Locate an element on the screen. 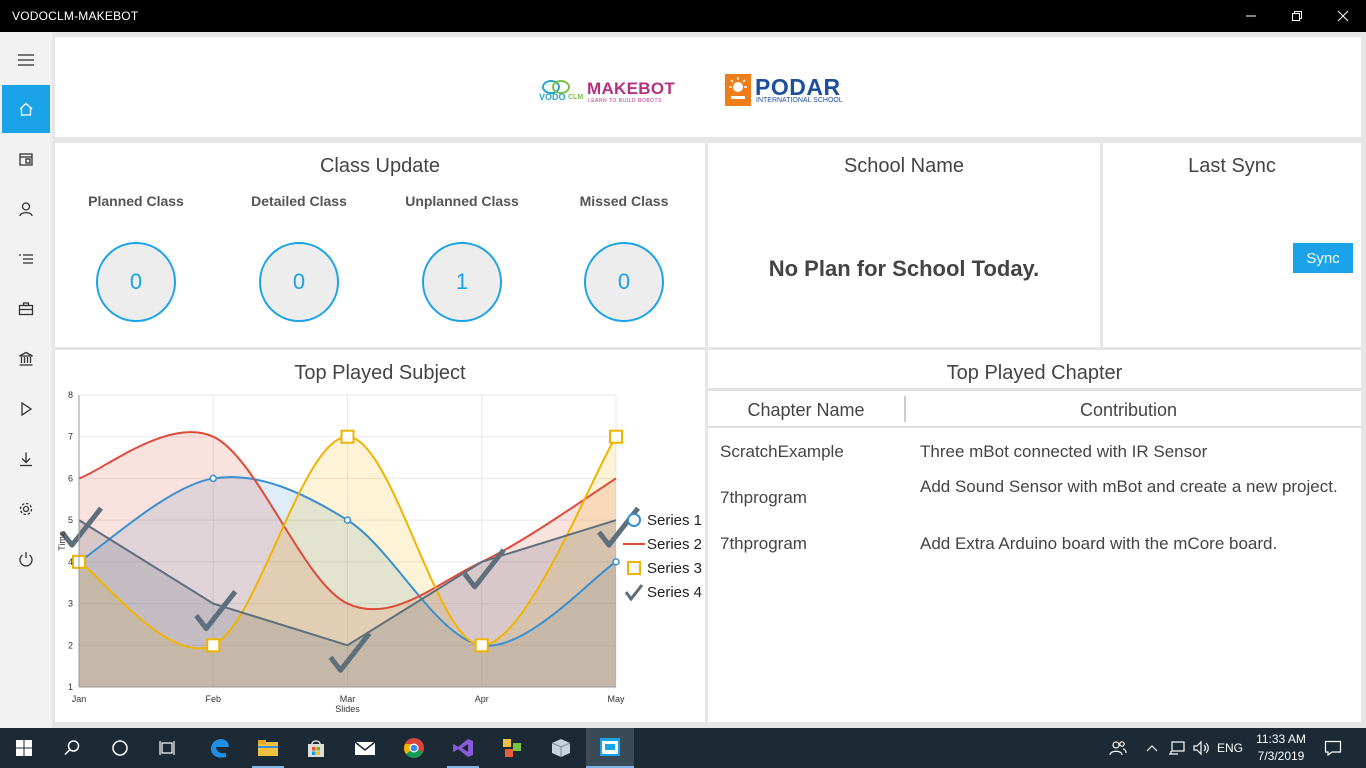 The image size is (1366, 768). windows-logo-icon is located at coordinates (24, 748).